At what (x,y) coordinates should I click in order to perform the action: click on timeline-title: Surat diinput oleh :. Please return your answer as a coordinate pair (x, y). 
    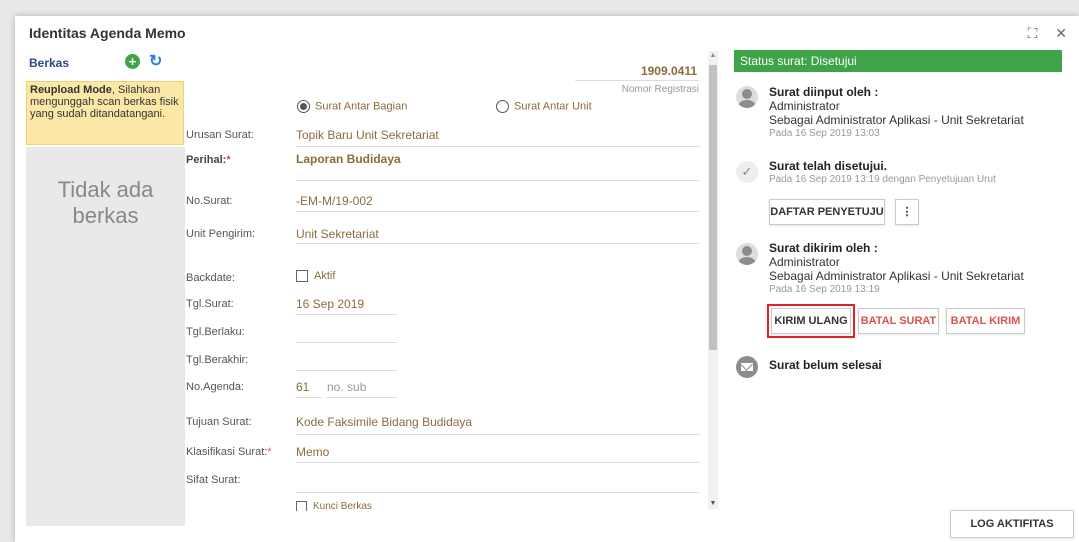
    Looking at the image, I should click on (824, 92).